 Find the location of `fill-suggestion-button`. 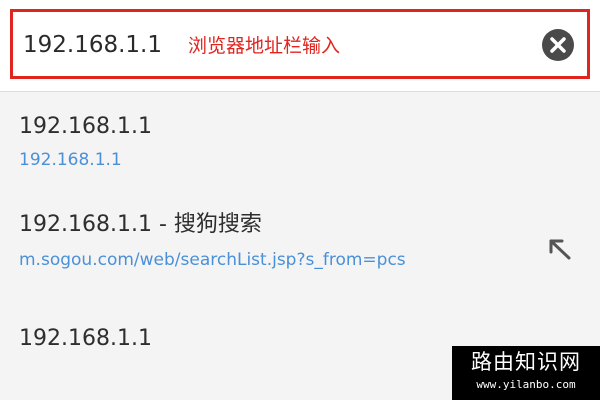

fill-suggestion-button is located at coordinates (559, 250).